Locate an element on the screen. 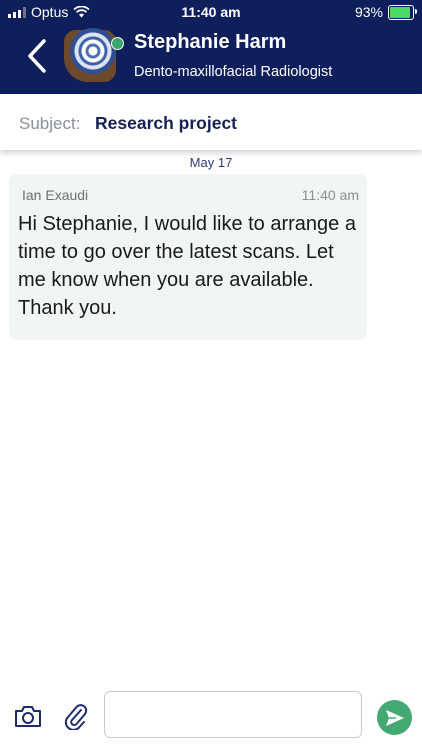 This screenshot has height=750, width=422. attach-button is located at coordinates (76, 716).